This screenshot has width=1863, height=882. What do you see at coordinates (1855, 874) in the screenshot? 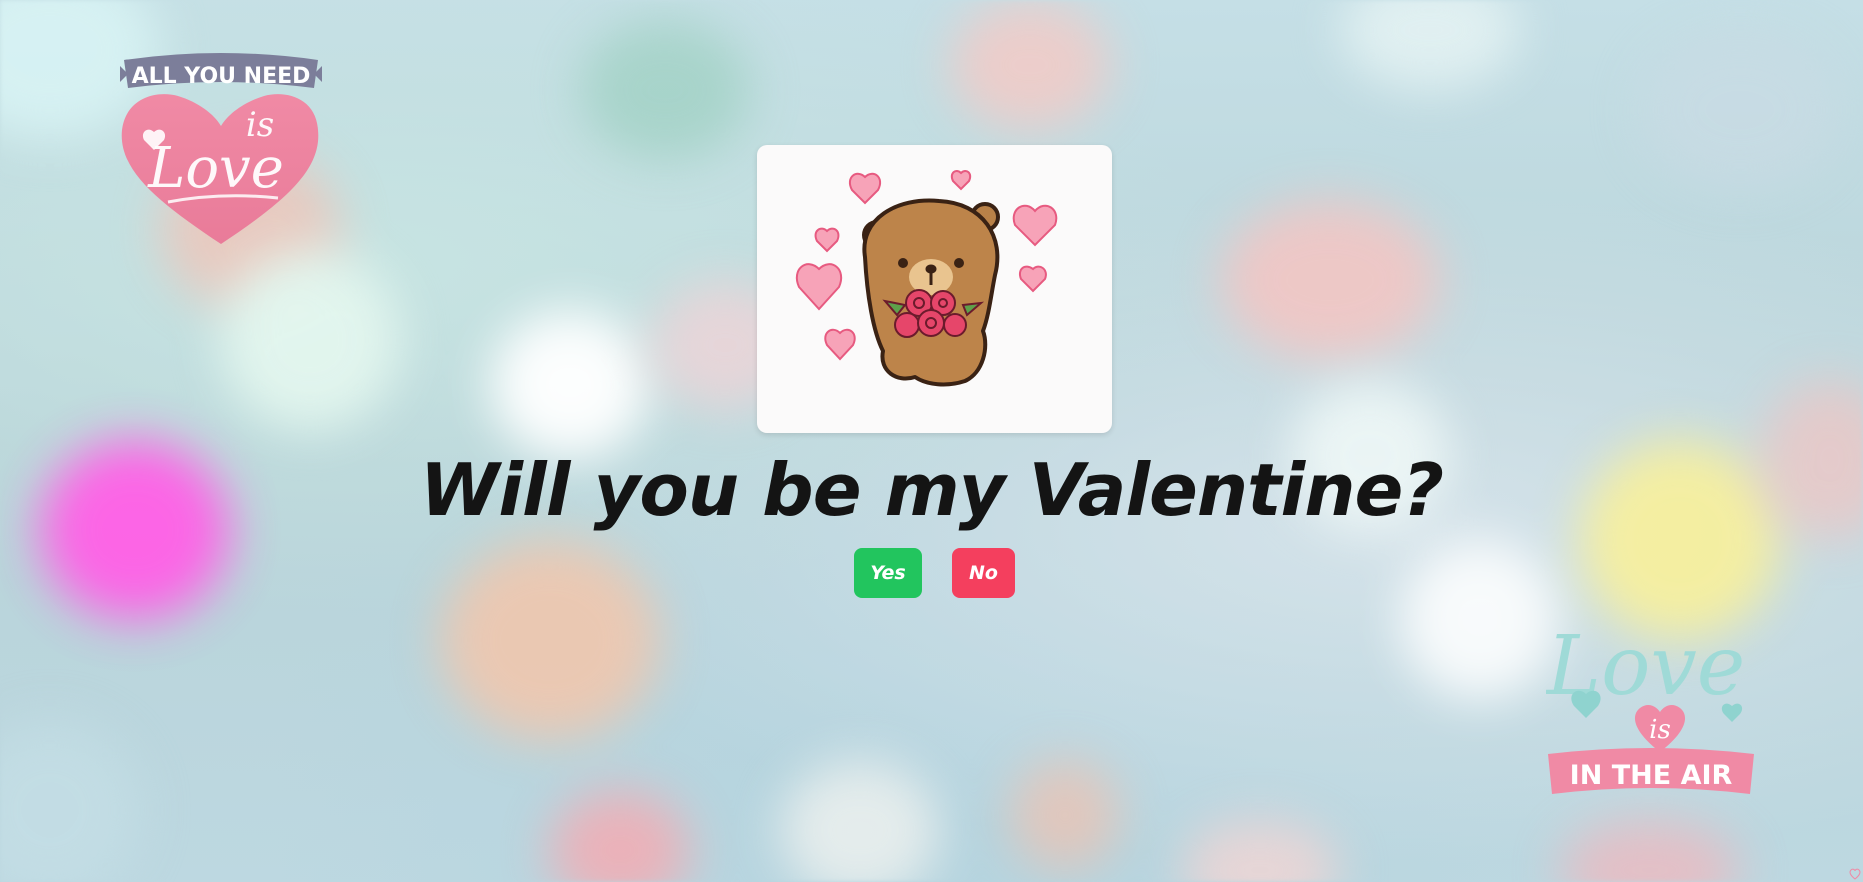
I see `heart-outline-icon` at bounding box center [1855, 874].